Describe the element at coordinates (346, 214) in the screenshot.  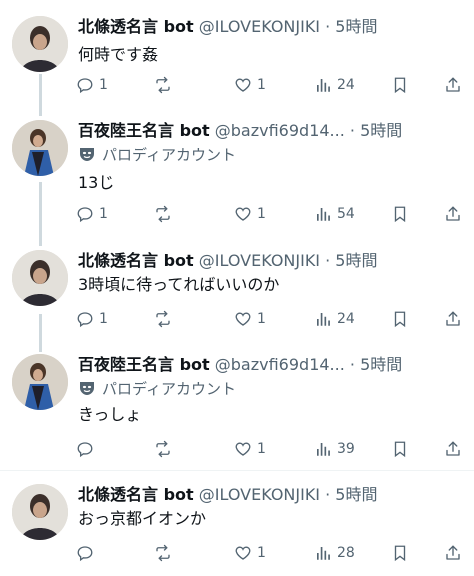
I see `views-count: 54` at that location.